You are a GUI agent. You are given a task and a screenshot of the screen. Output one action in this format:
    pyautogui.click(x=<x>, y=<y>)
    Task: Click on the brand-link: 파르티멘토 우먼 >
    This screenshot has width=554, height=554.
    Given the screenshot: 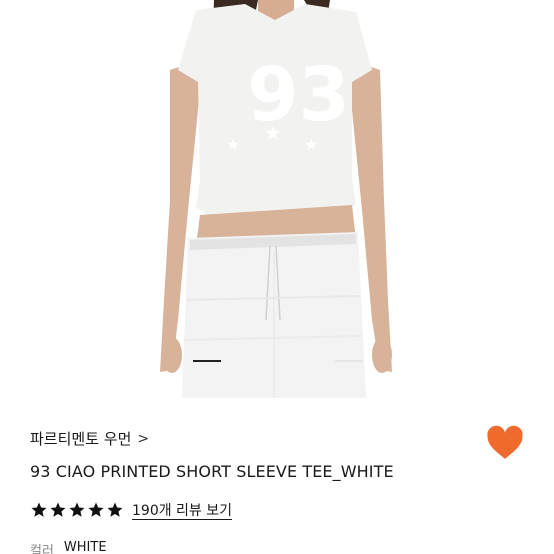 What is the action you would take?
    pyautogui.click(x=89, y=438)
    